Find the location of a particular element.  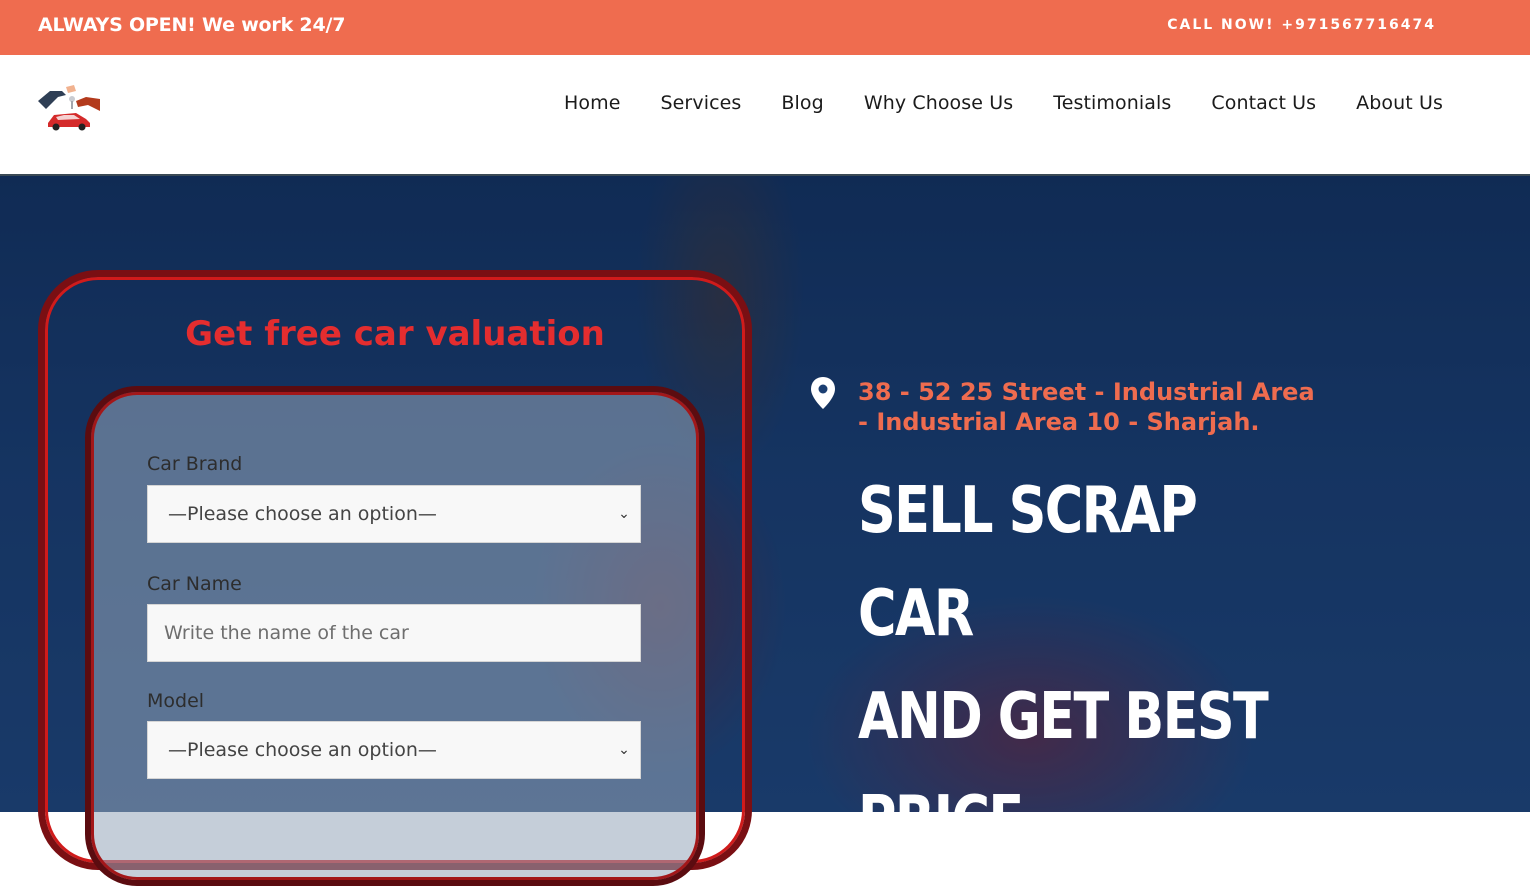

car-name-input: Write the name of the car is located at coordinates (394, 633).